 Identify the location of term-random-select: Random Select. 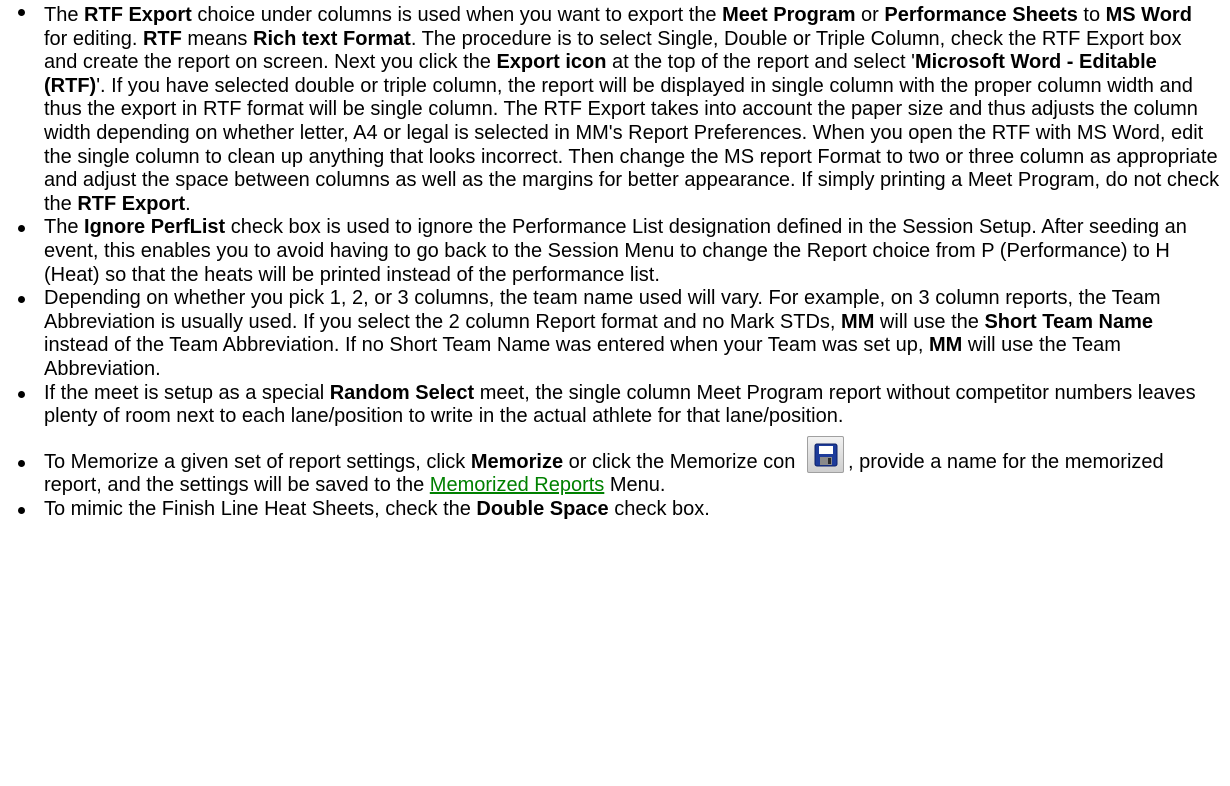
(402, 392).